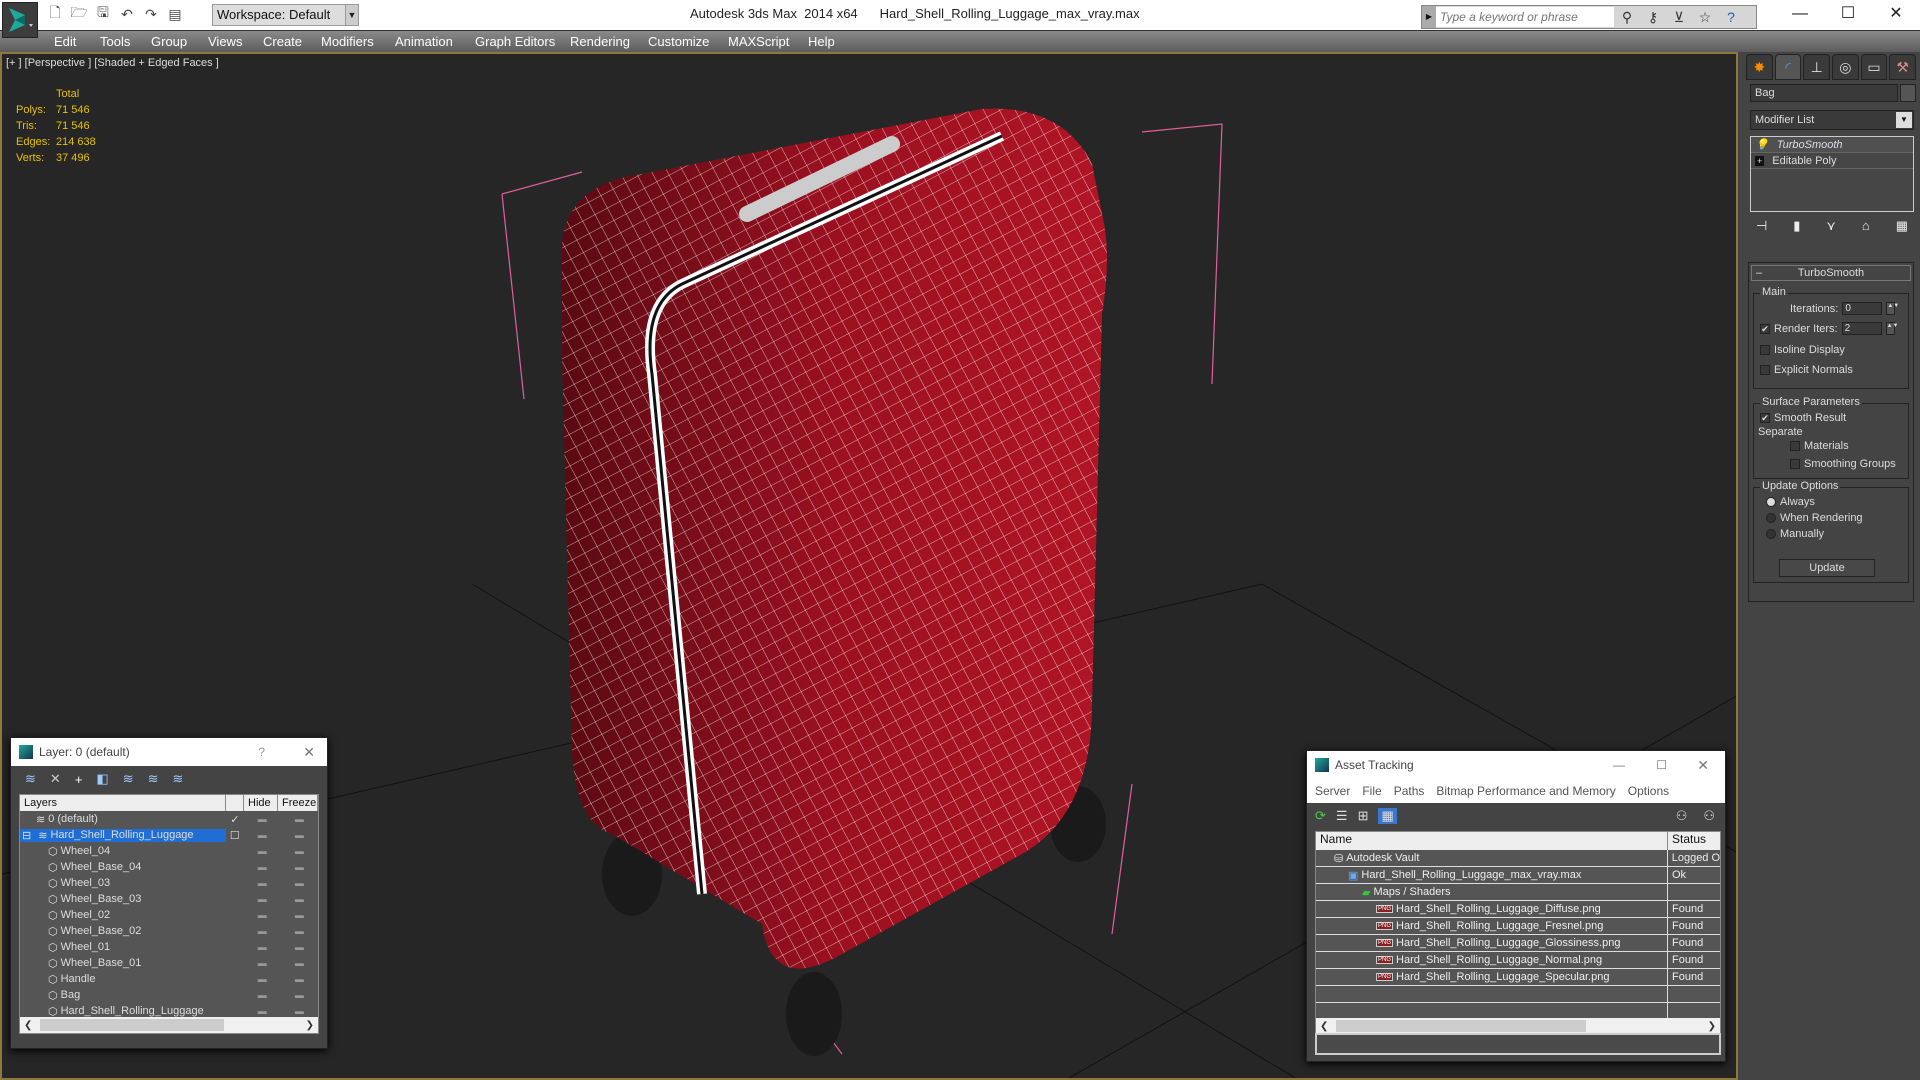 Image resolution: width=1920 pixels, height=1080 pixels. What do you see at coordinates (169, 915) in the screenshot?
I see `layer-row: ⬡ Wheel_02 ▬ ▬` at bounding box center [169, 915].